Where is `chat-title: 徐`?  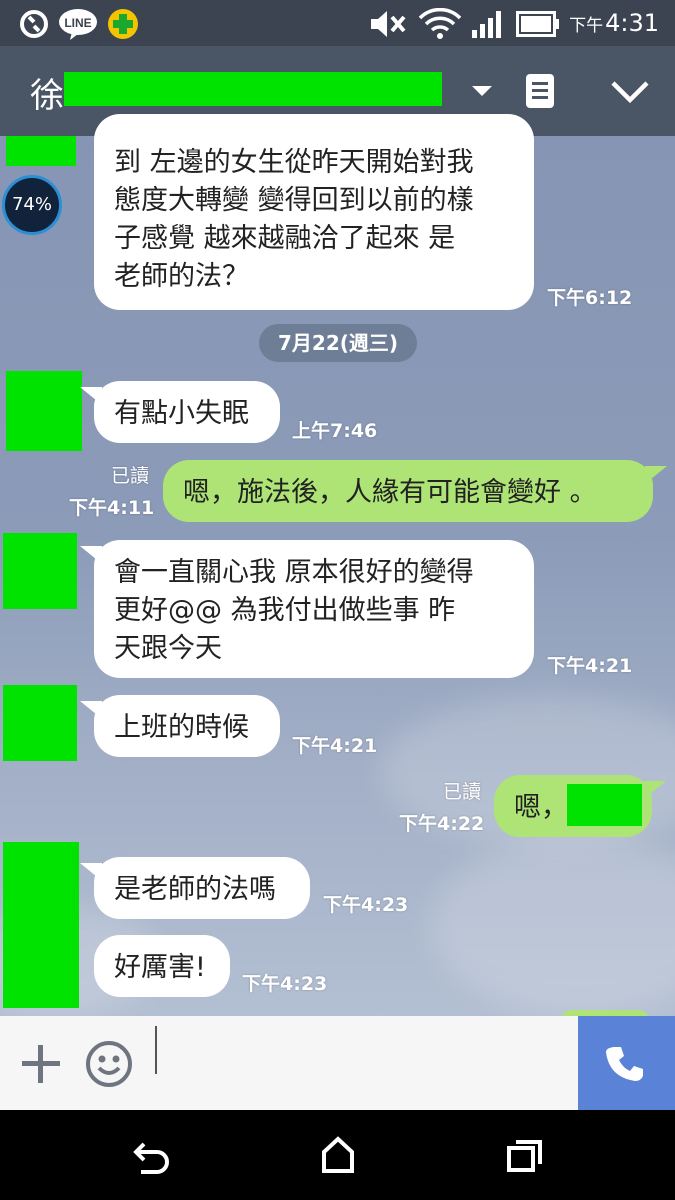 chat-title: 徐 is located at coordinates (47, 92).